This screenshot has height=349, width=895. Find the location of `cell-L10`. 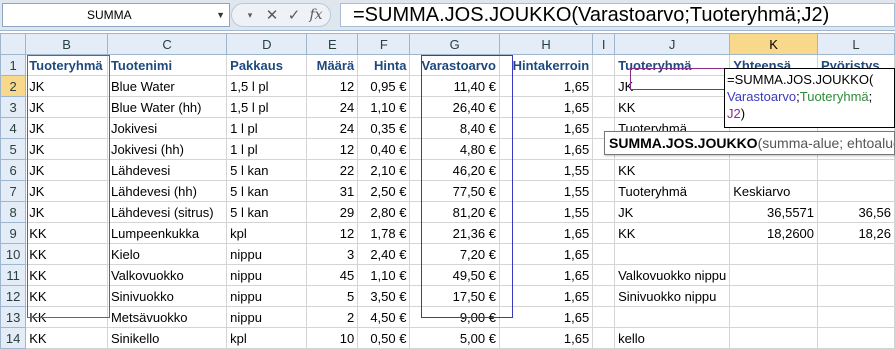

cell-L10 is located at coordinates (856, 254).